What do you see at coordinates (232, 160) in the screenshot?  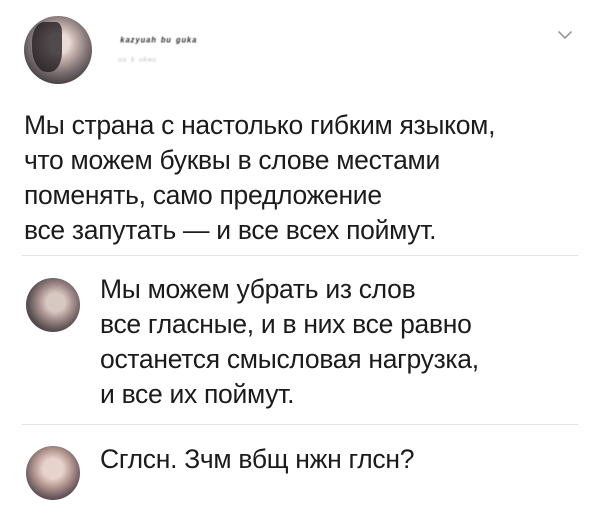 I see `tweet-line: что можем буквы в слове местами` at bounding box center [232, 160].